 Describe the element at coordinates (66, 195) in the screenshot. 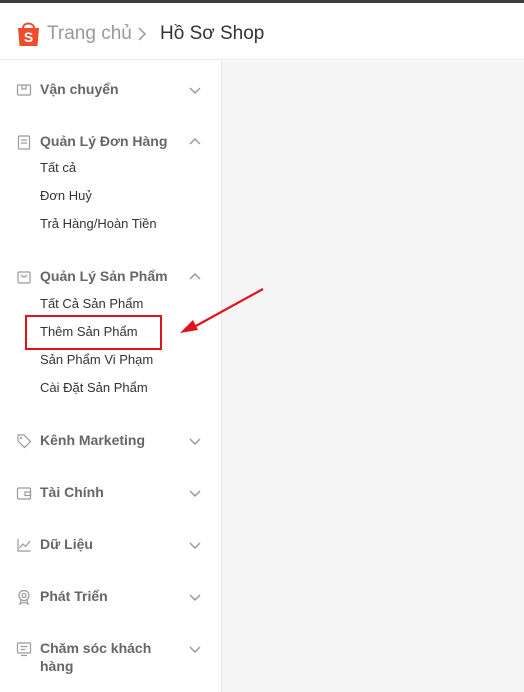

I see `sidebar-item-cancelled: Đơn Huỷ` at that location.